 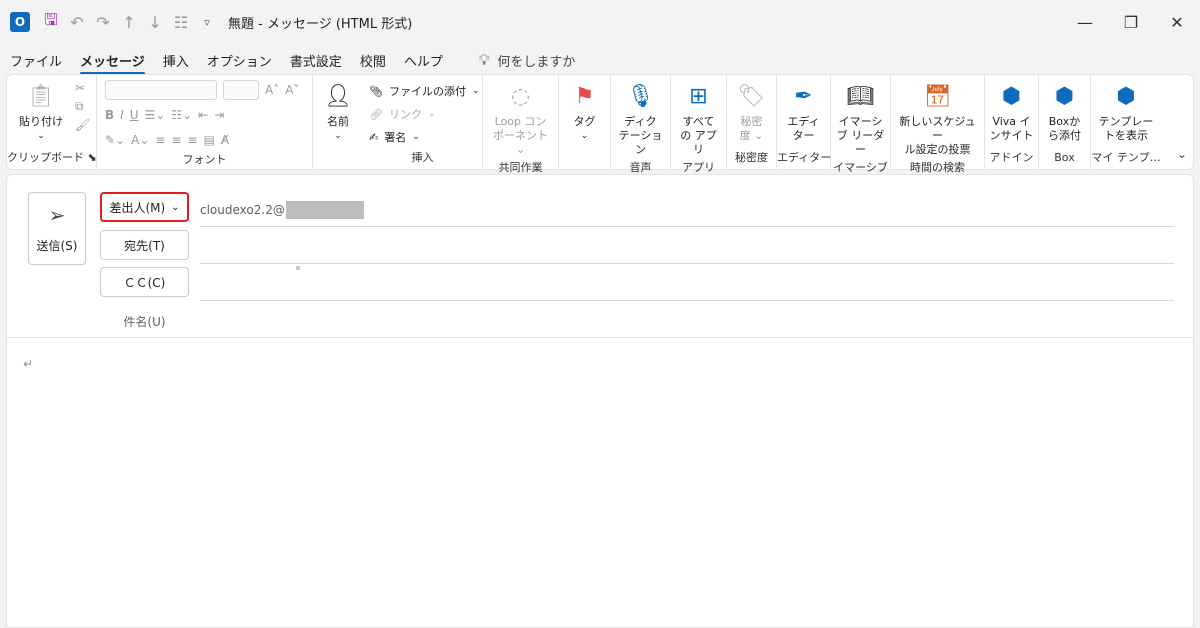 I want to click on flag-icon: ⚑, so click(x=584, y=96).